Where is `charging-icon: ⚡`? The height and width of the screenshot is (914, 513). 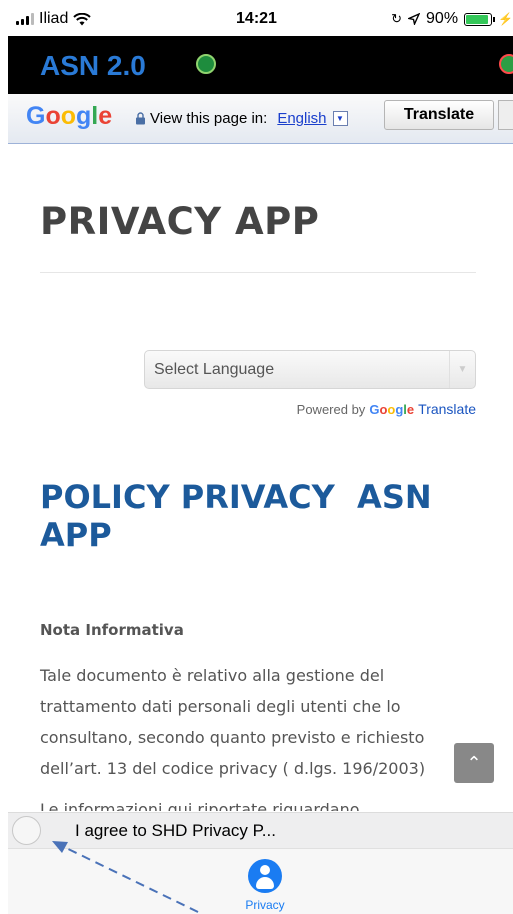 charging-icon: ⚡ is located at coordinates (505, 19).